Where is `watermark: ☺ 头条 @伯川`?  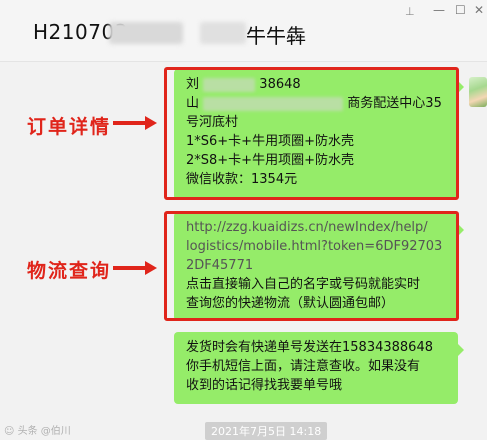
watermark: ☺ 头条 @伯川 is located at coordinates (37, 431).